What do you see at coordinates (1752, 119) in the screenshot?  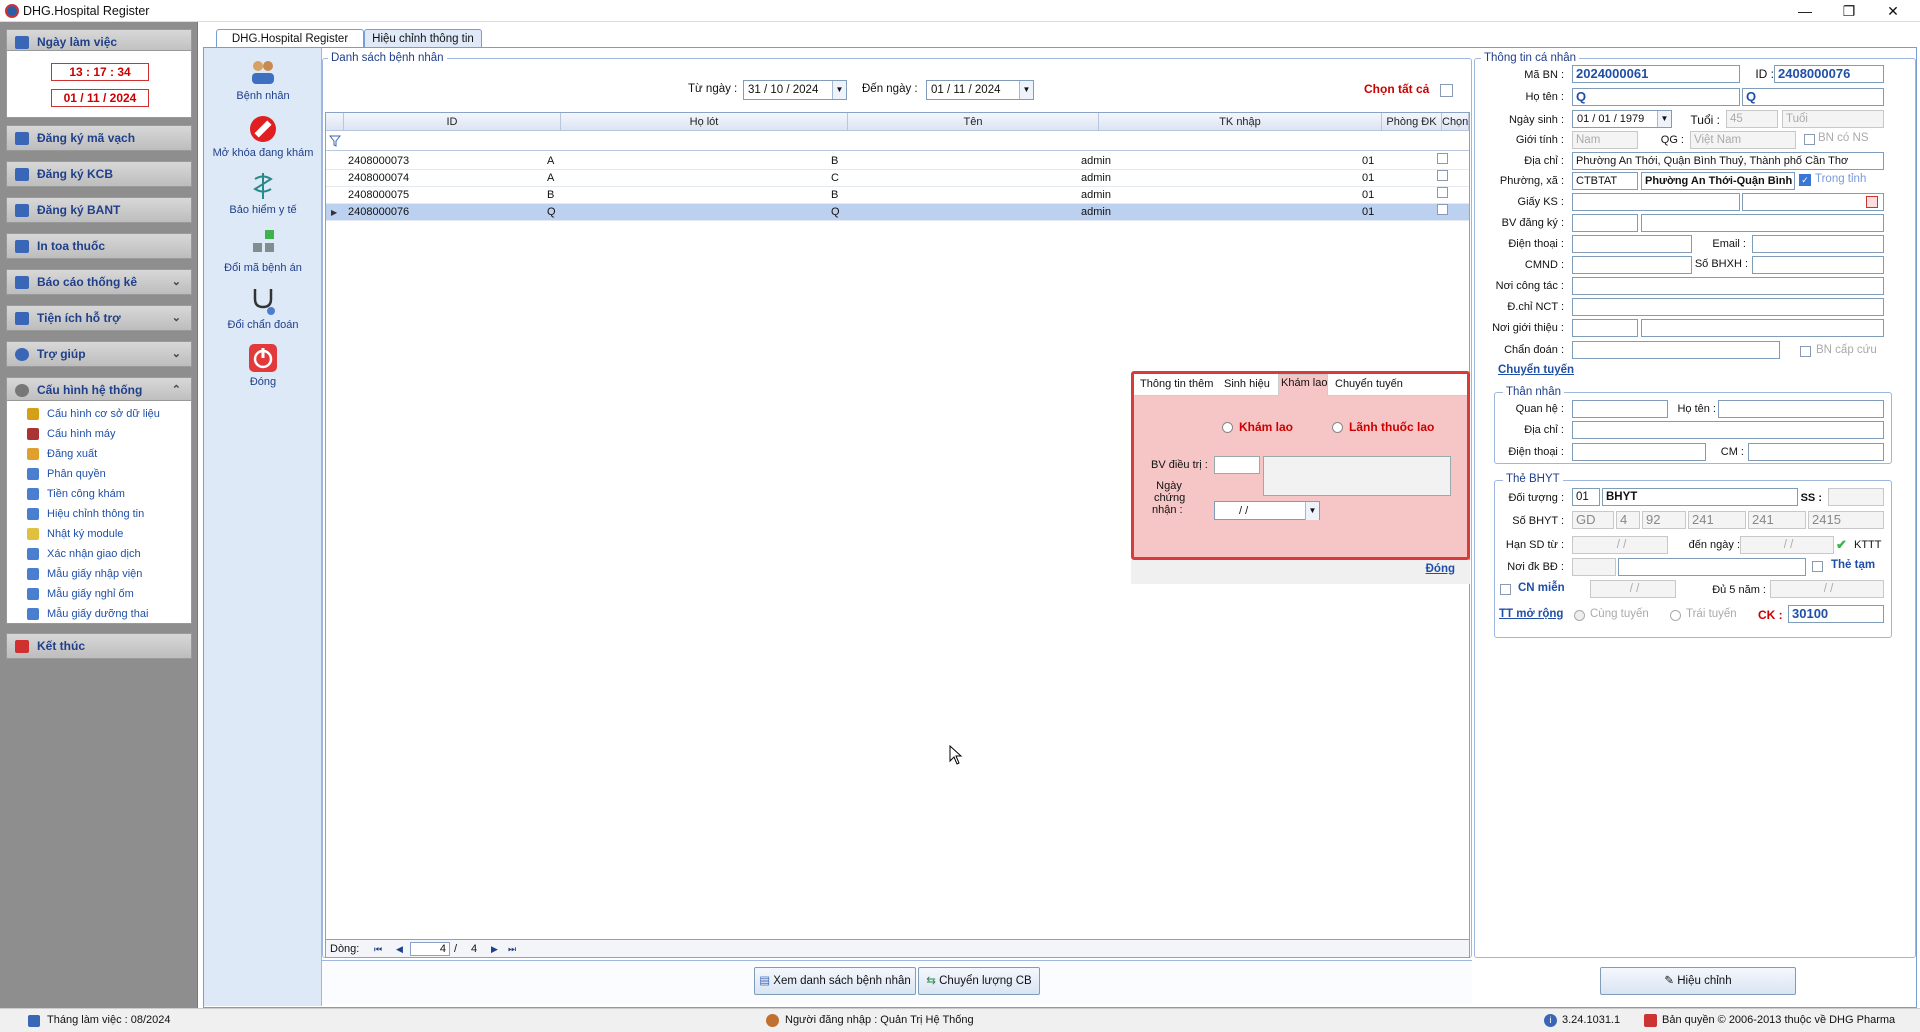 I see `tuoi-field: 45` at bounding box center [1752, 119].